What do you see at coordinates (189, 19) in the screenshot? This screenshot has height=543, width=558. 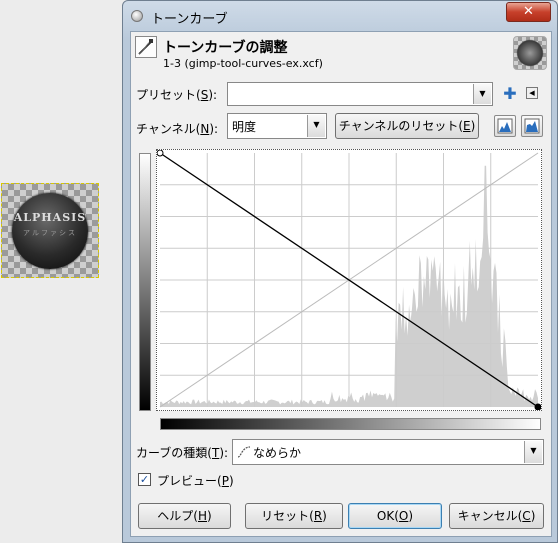 I see `window-title: トーンカーブ` at bounding box center [189, 19].